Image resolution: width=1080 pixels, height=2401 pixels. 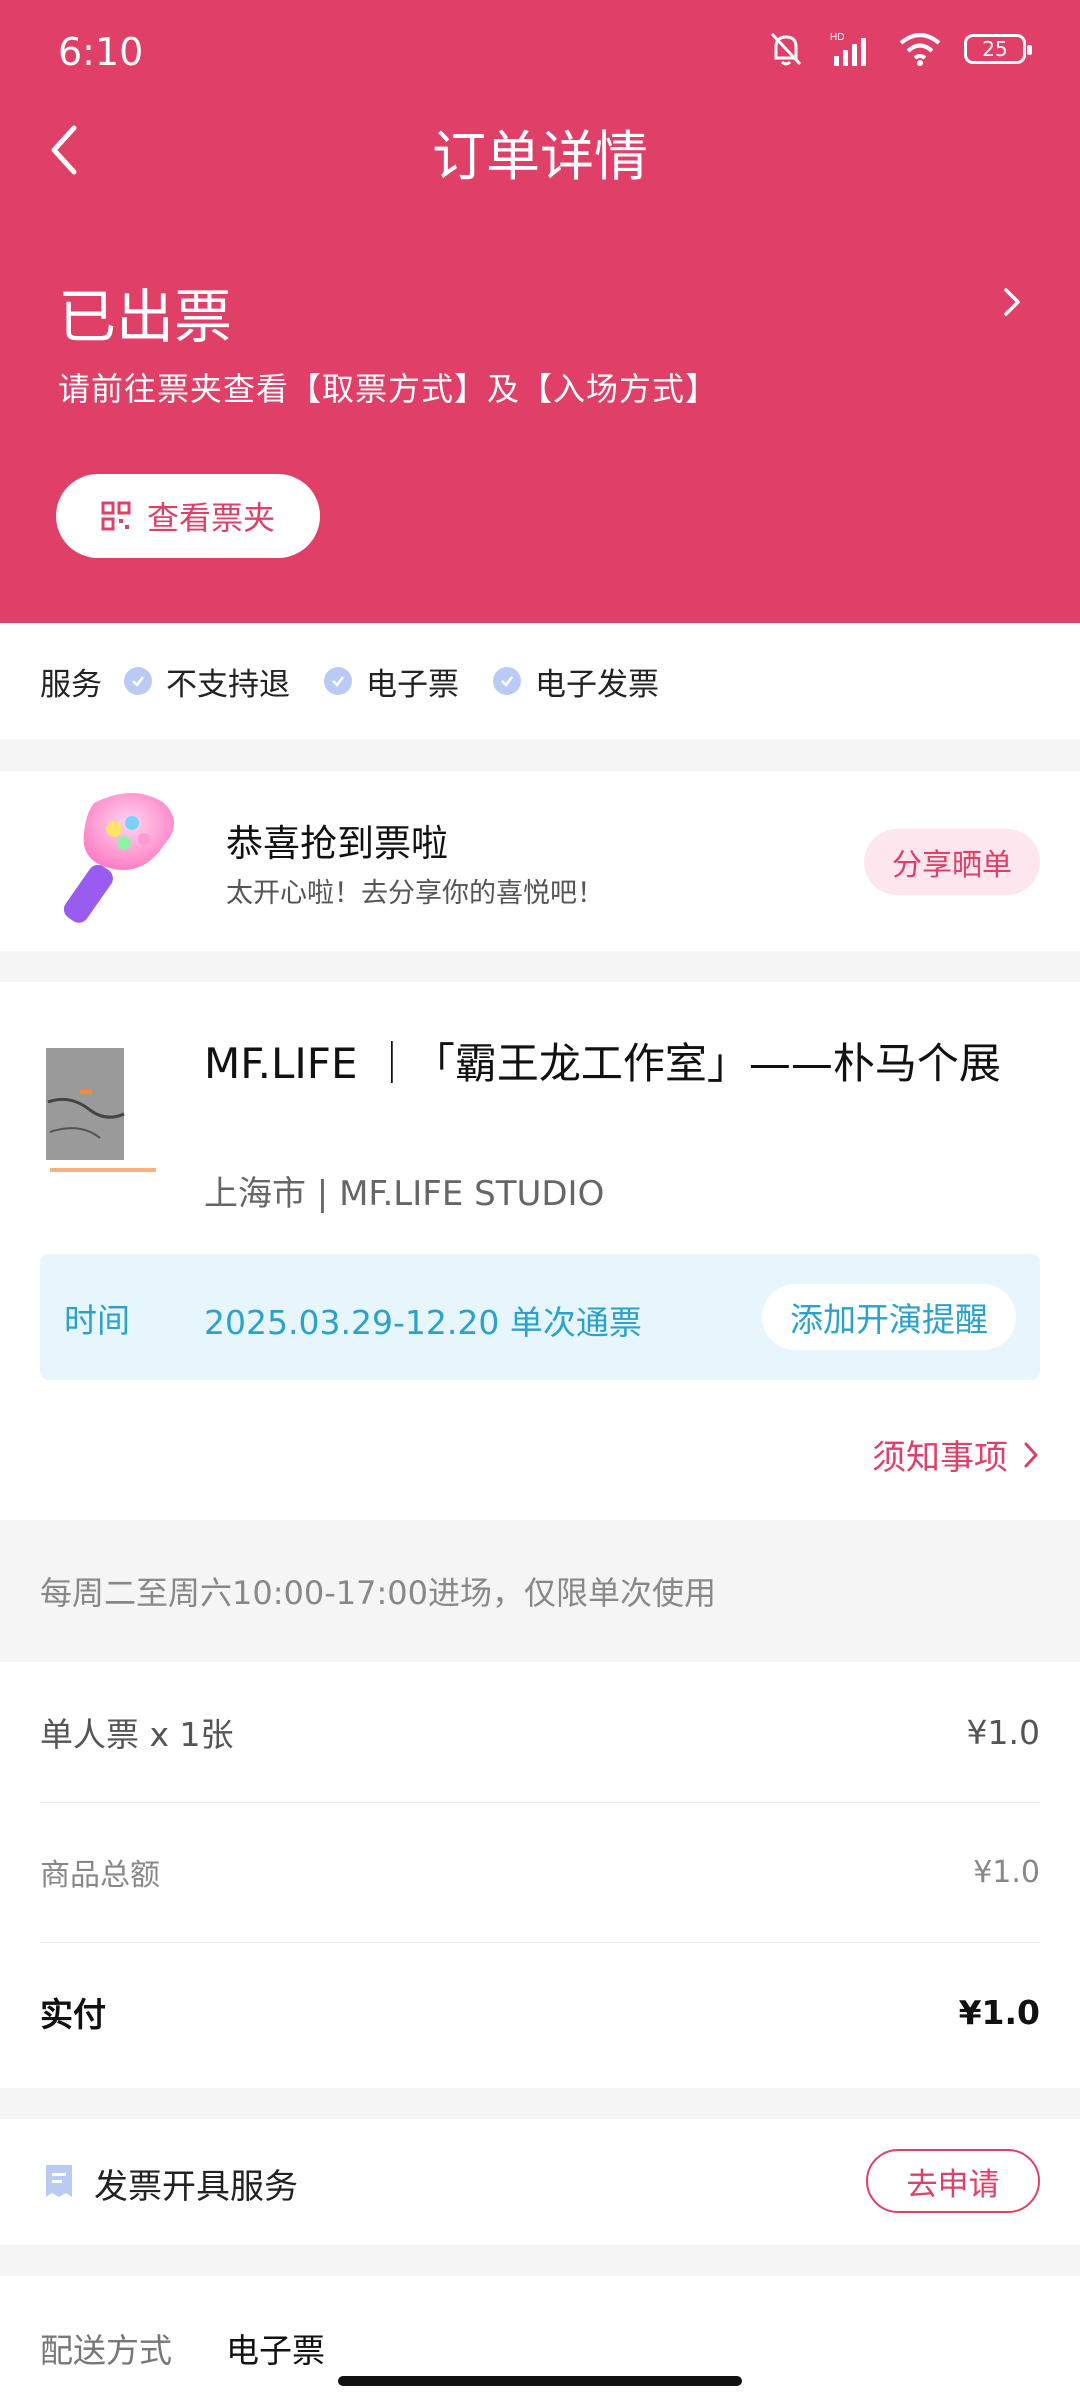 I want to click on battery-icon: 25, so click(x=998, y=49).